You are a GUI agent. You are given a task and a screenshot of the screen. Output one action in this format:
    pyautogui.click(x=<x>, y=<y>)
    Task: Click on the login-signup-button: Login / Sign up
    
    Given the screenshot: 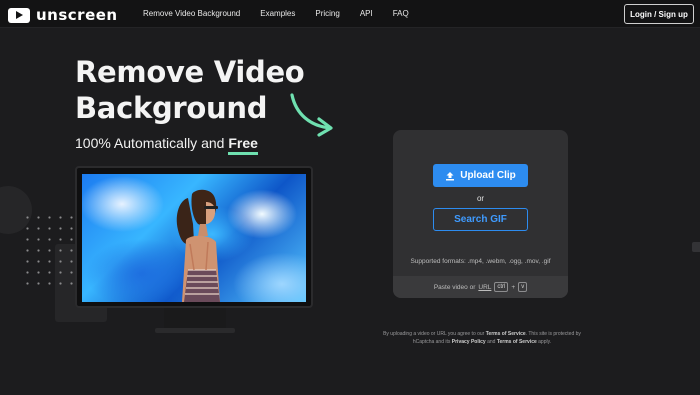 What is the action you would take?
    pyautogui.click(x=659, y=14)
    